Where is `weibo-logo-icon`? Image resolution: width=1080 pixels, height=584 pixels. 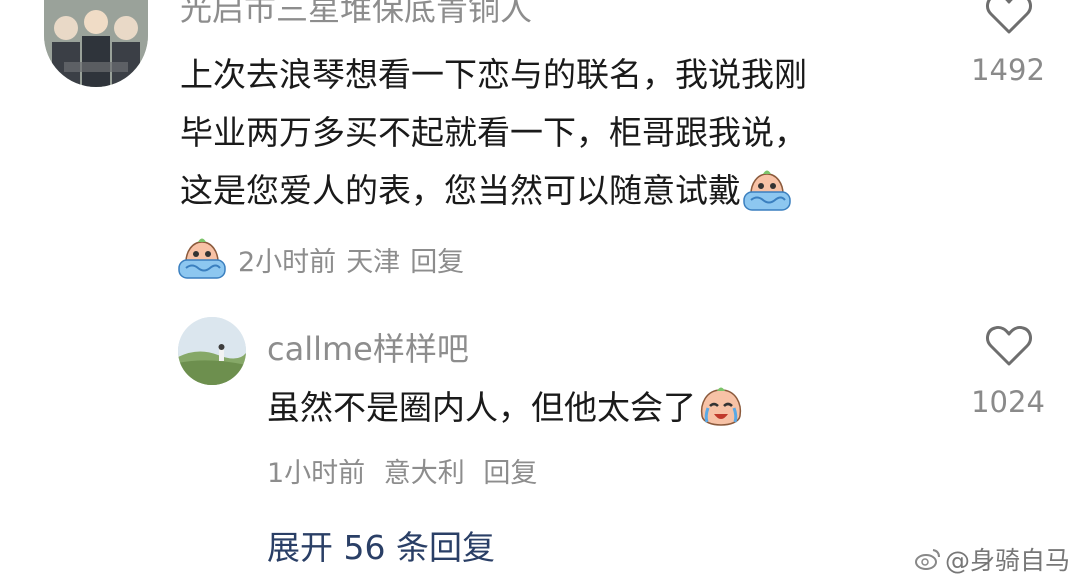
weibo-logo-icon is located at coordinates (927, 559).